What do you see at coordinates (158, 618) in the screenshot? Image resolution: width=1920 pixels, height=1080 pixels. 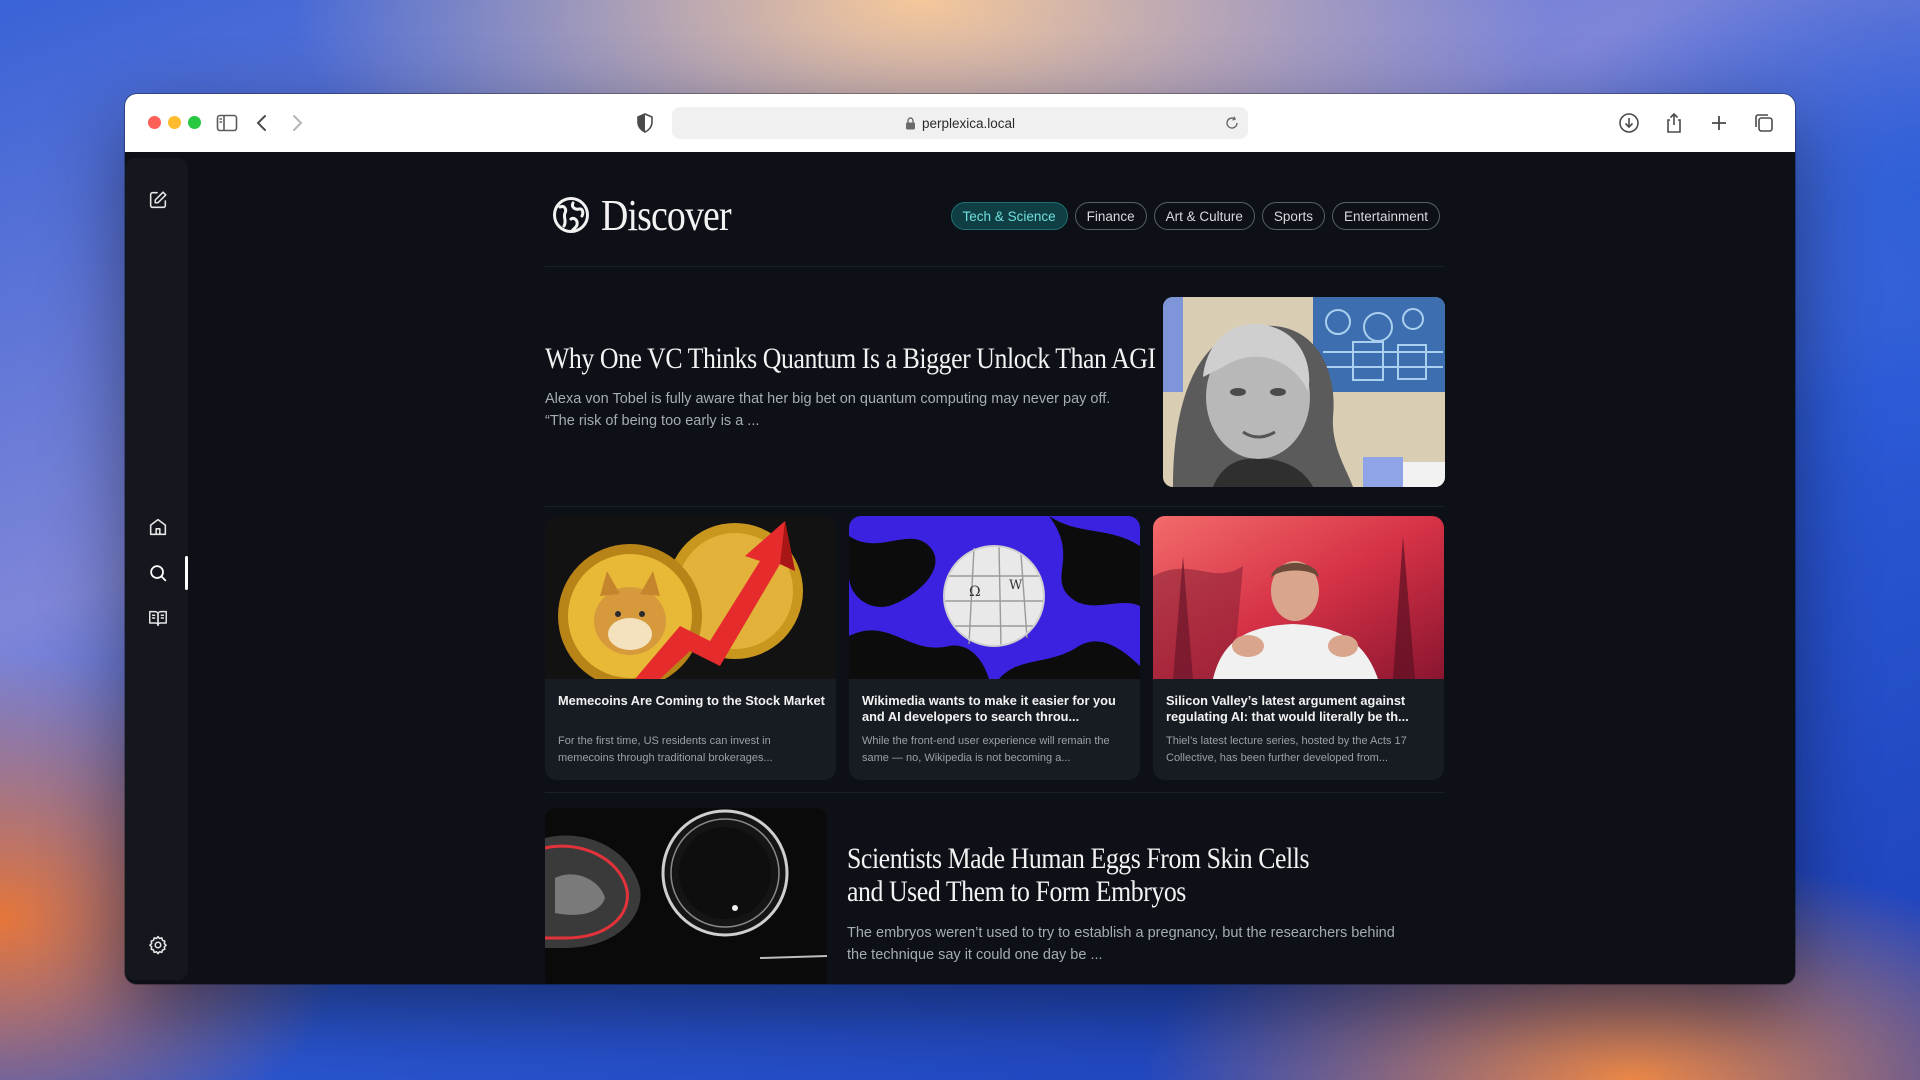 I see `library-icon` at bounding box center [158, 618].